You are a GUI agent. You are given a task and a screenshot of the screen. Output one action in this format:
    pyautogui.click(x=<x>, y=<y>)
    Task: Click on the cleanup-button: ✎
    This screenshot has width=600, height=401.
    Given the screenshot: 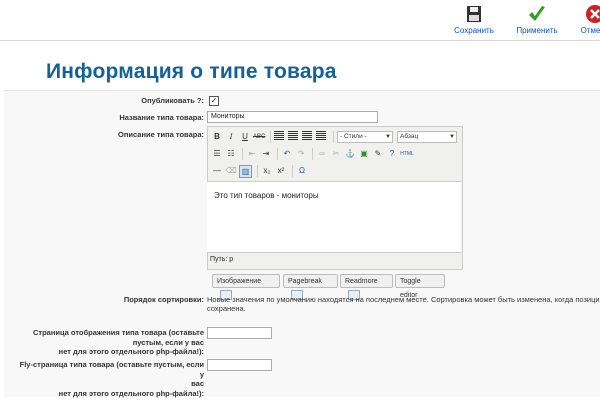 What is the action you would take?
    pyautogui.click(x=378, y=154)
    